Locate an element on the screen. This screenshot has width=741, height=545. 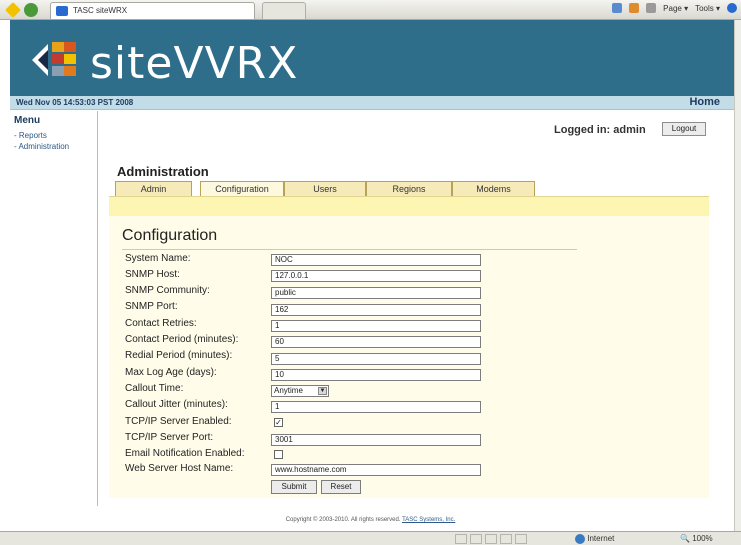
checkmark-icon: ✓ is located at coordinates (278, 422).